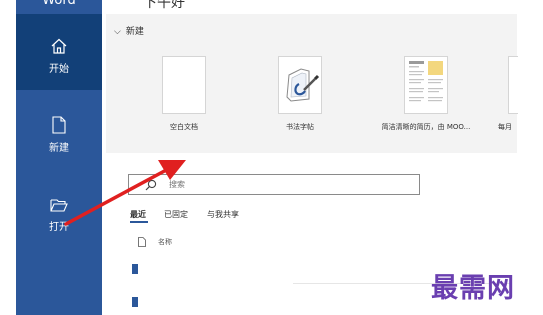 The image size is (543, 315). What do you see at coordinates (125, 193) in the screenshot?
I see `annotation-arrow` at bounding box center [125, 193].